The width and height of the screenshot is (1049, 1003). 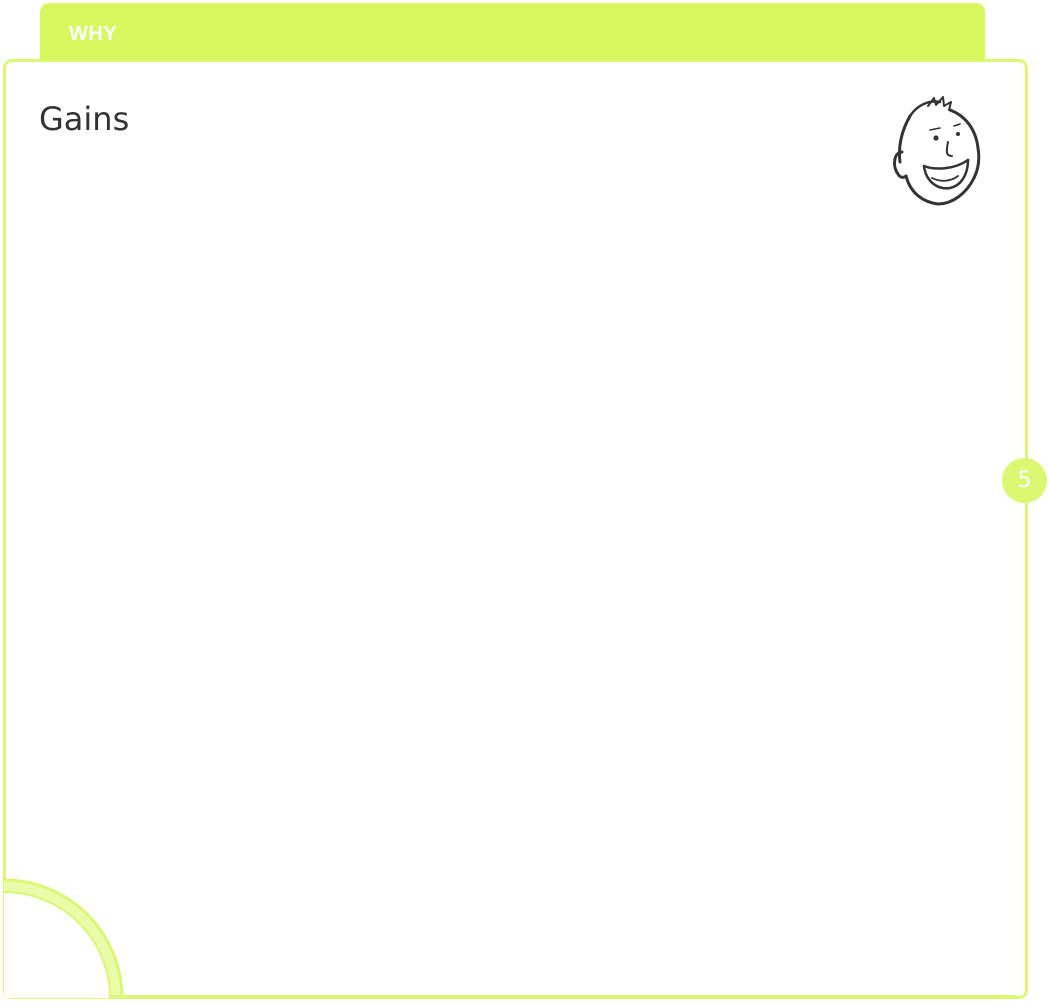 I want to click on page-number-badge: 5, so click(x=1024, y=480).